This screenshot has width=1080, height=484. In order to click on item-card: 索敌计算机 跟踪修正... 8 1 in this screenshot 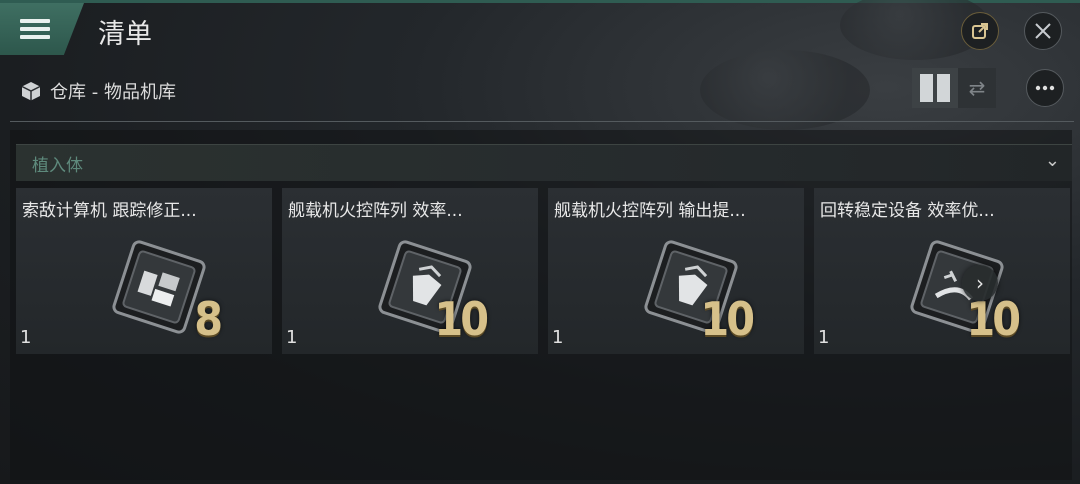, I will do `click(144, 271)`.